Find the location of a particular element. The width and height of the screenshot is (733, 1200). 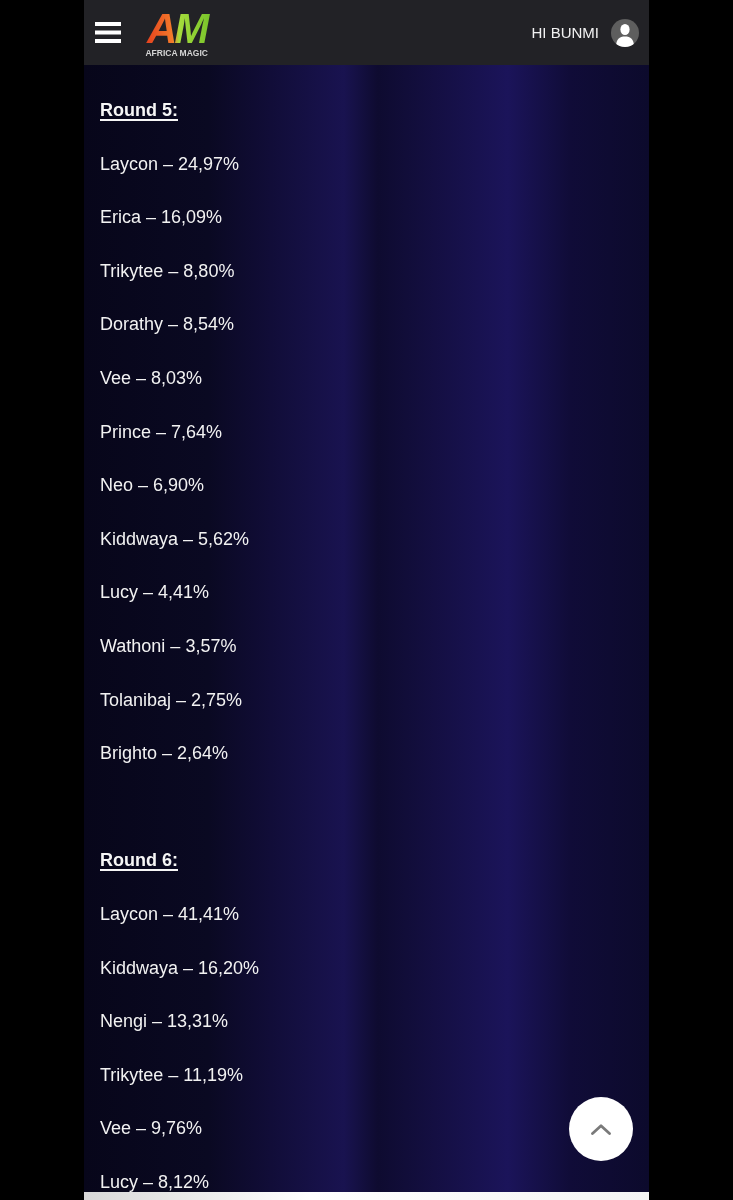

vote-result: Lucy – 8,12% is located at coordinates (155, 1181).